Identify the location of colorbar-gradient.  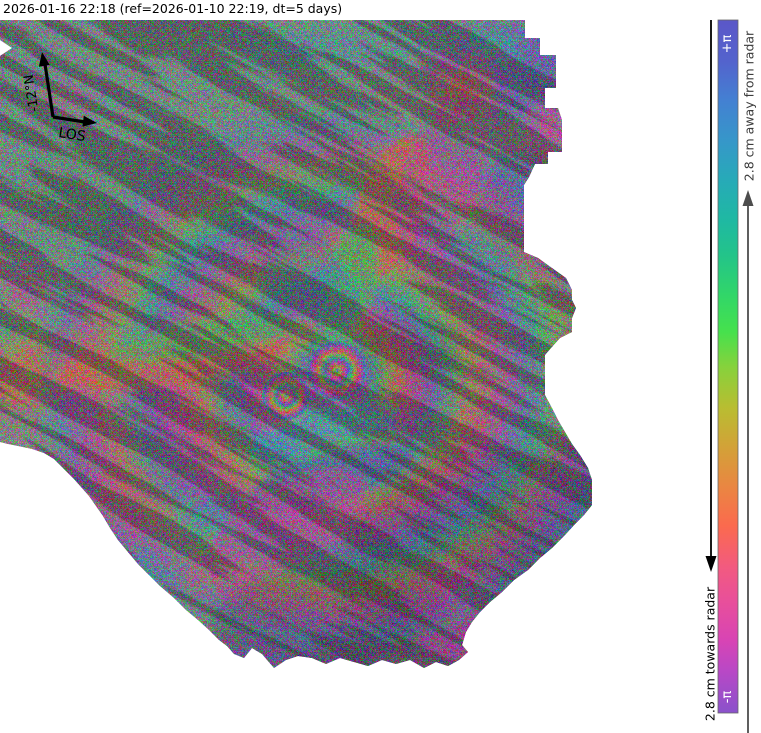
(728, 366).